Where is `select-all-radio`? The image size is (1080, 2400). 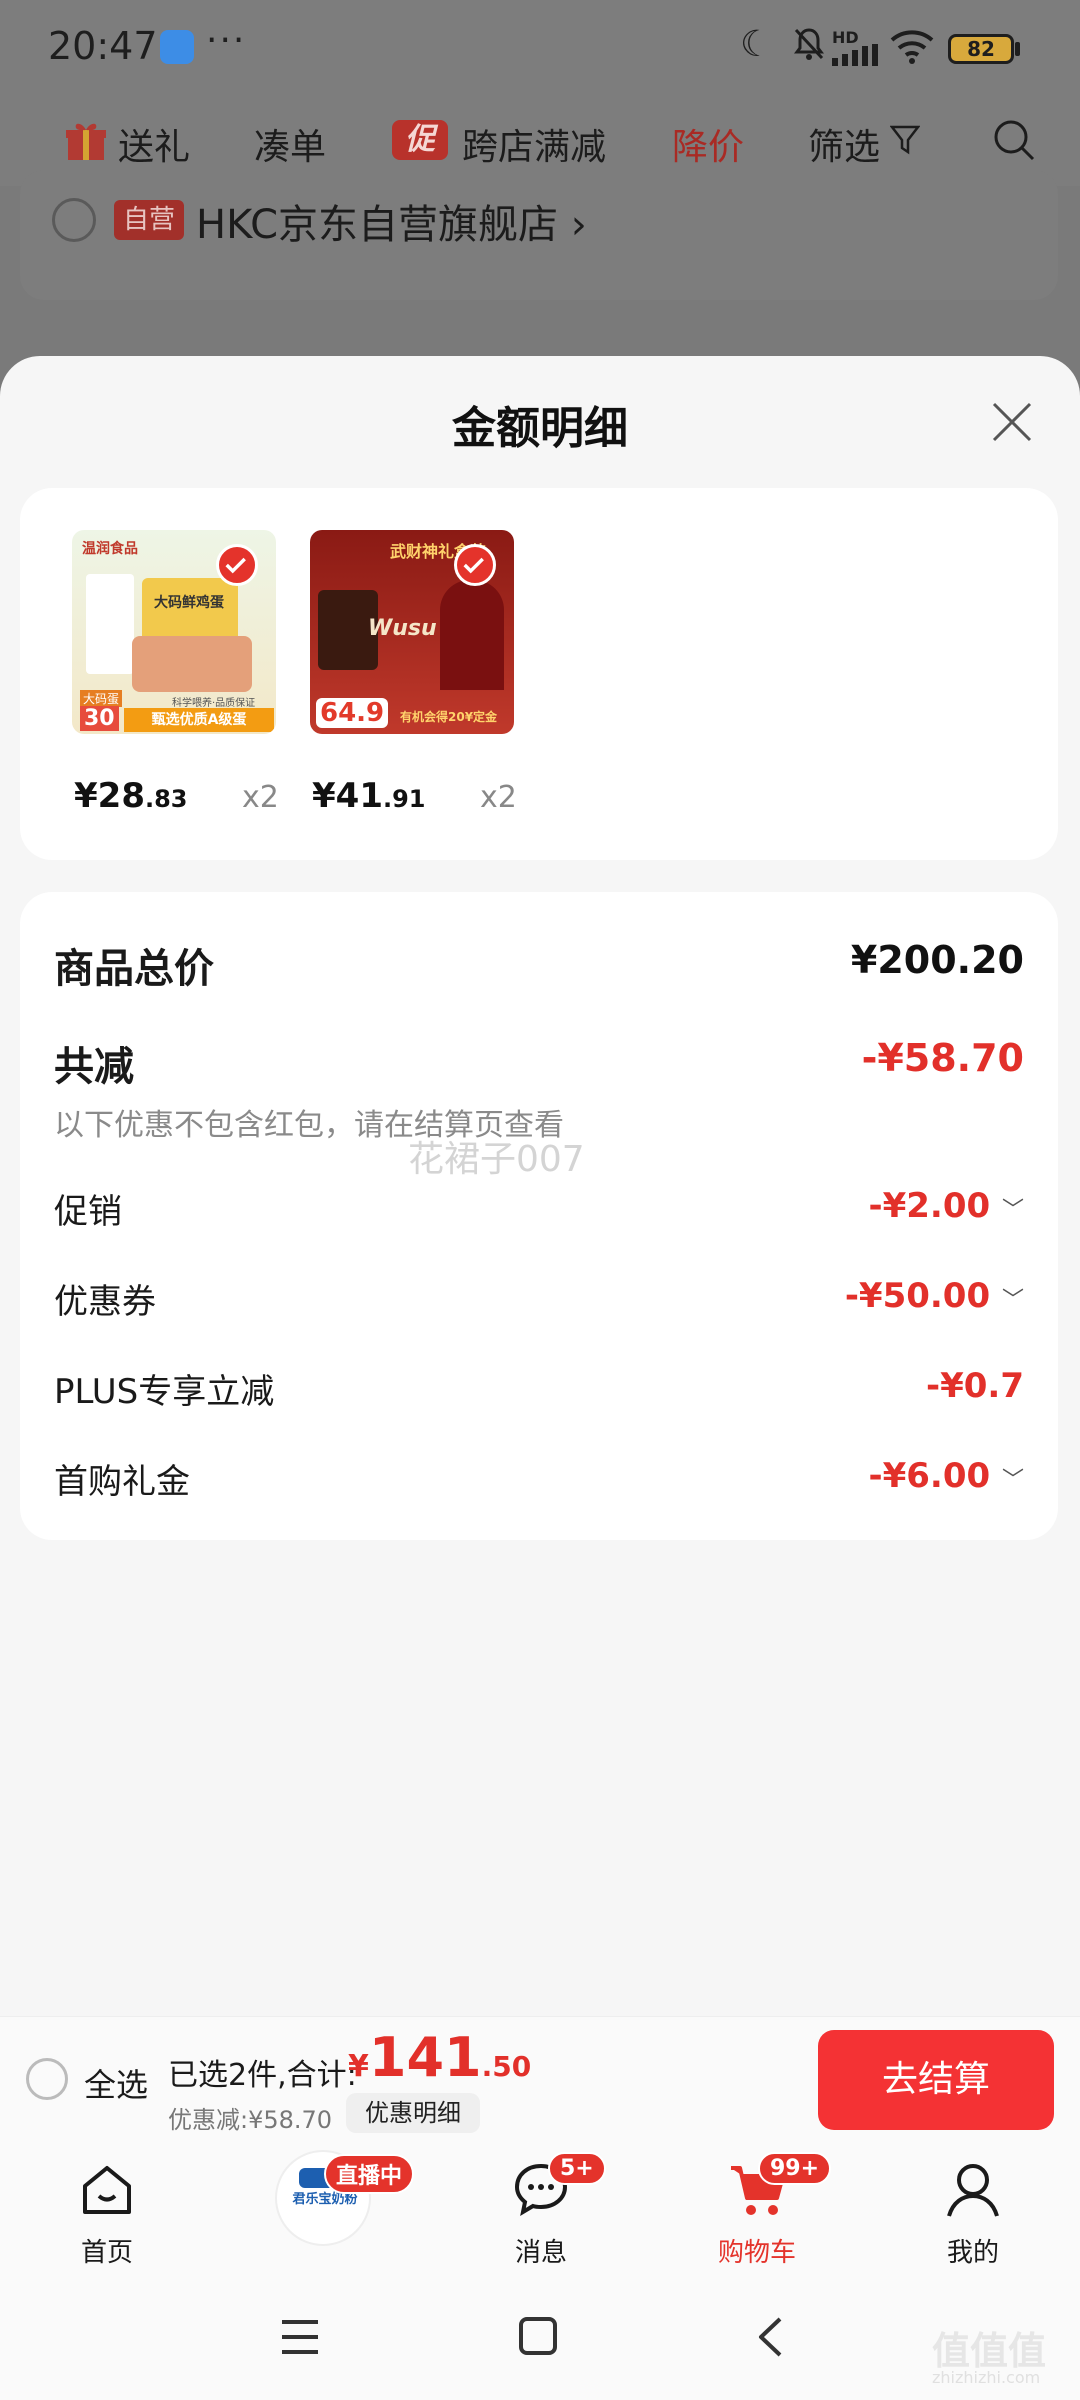 select-all-radio is located at coordinates (47, 2079).